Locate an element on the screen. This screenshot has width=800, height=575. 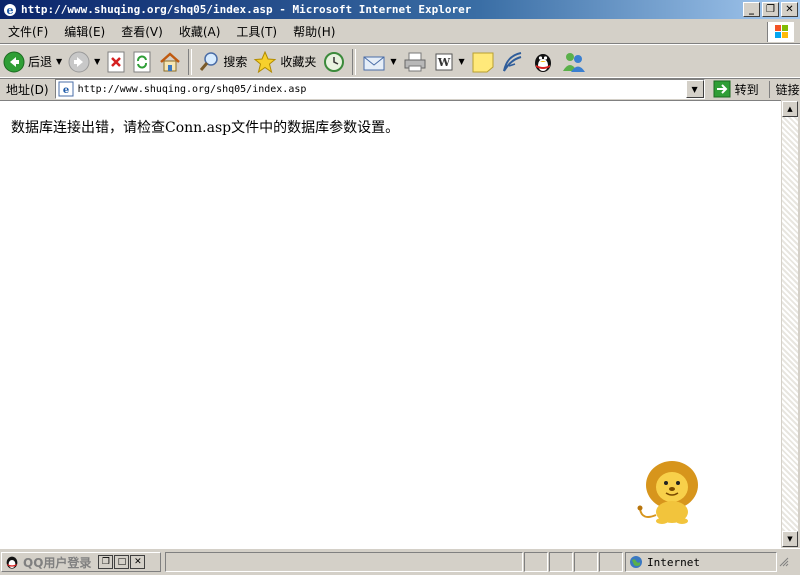
mail-button: ▼ is located at coordinates (379, 62).